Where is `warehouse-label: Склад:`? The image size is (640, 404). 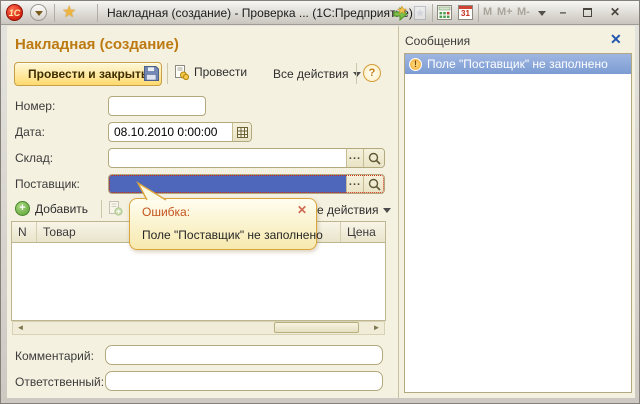 warehouse-label: Склад: is located at coordinates (34, 158).